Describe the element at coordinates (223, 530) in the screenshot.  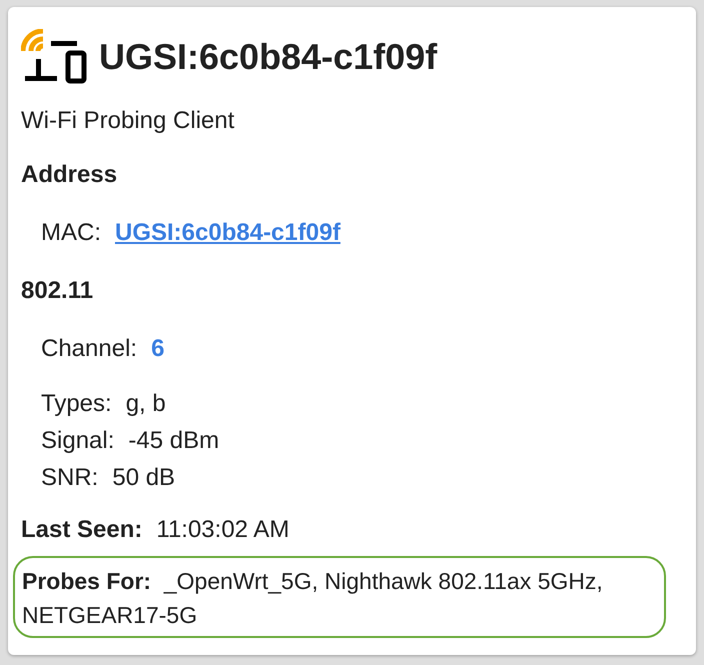
I see `last-seen-value: 11:03:02 AM` at that location.